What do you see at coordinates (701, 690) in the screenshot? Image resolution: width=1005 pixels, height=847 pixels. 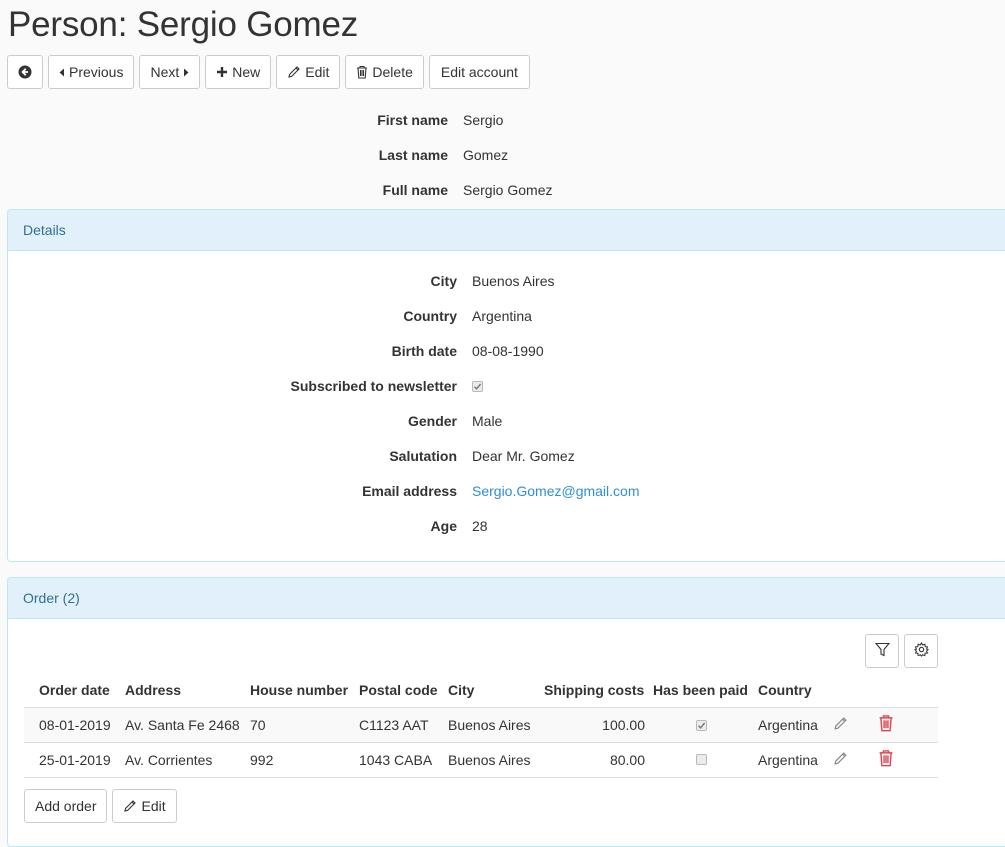 I see `column-header: Has been paid` at bounding box center [701, 690].